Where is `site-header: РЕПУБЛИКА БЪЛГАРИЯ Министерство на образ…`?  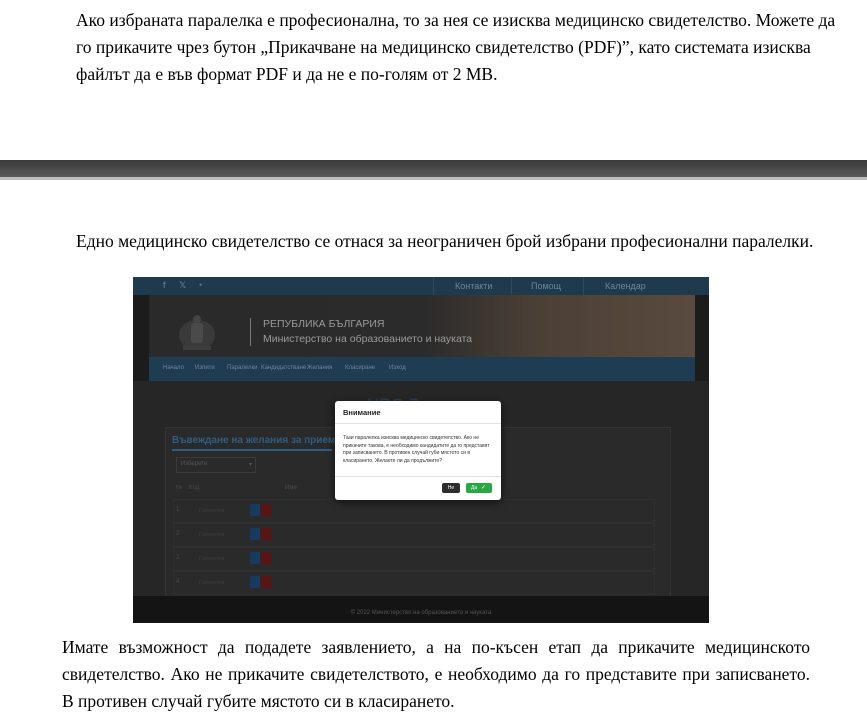 site-header: РЕПУБЛИКА БЪЛГАРИЯ Министерство на образ… is located at coordinates (422, 326).